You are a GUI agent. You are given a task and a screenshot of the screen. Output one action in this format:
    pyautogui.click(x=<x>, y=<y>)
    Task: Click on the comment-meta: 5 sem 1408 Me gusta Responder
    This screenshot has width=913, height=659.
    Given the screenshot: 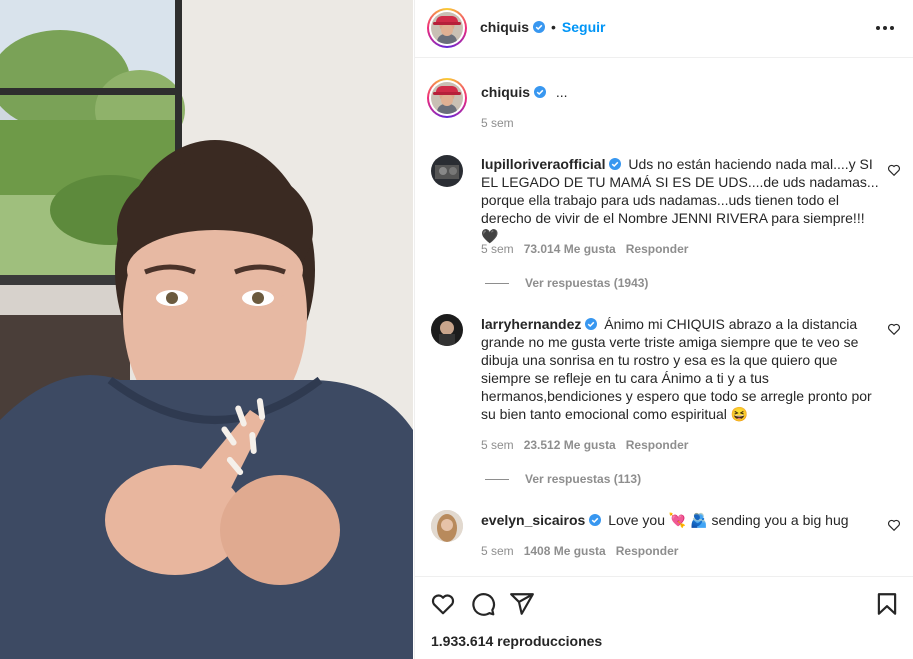 What is the action you would take?
    pyautogui.click(x=584, y=551)
    